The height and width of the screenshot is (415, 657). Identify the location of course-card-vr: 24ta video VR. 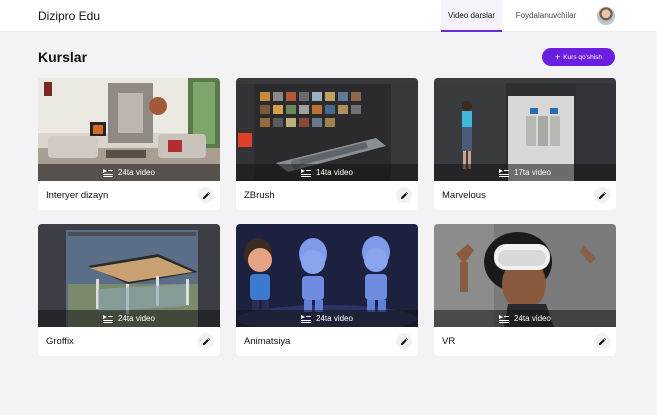
(525, 290).